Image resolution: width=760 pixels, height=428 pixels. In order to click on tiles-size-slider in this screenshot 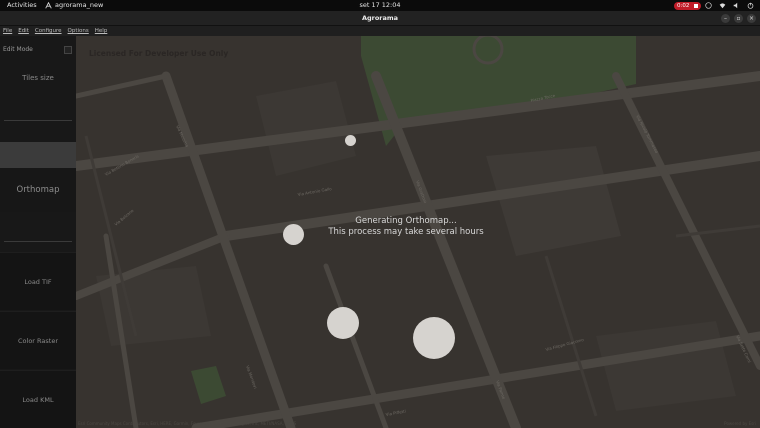, I will do `click(38, 120)`.